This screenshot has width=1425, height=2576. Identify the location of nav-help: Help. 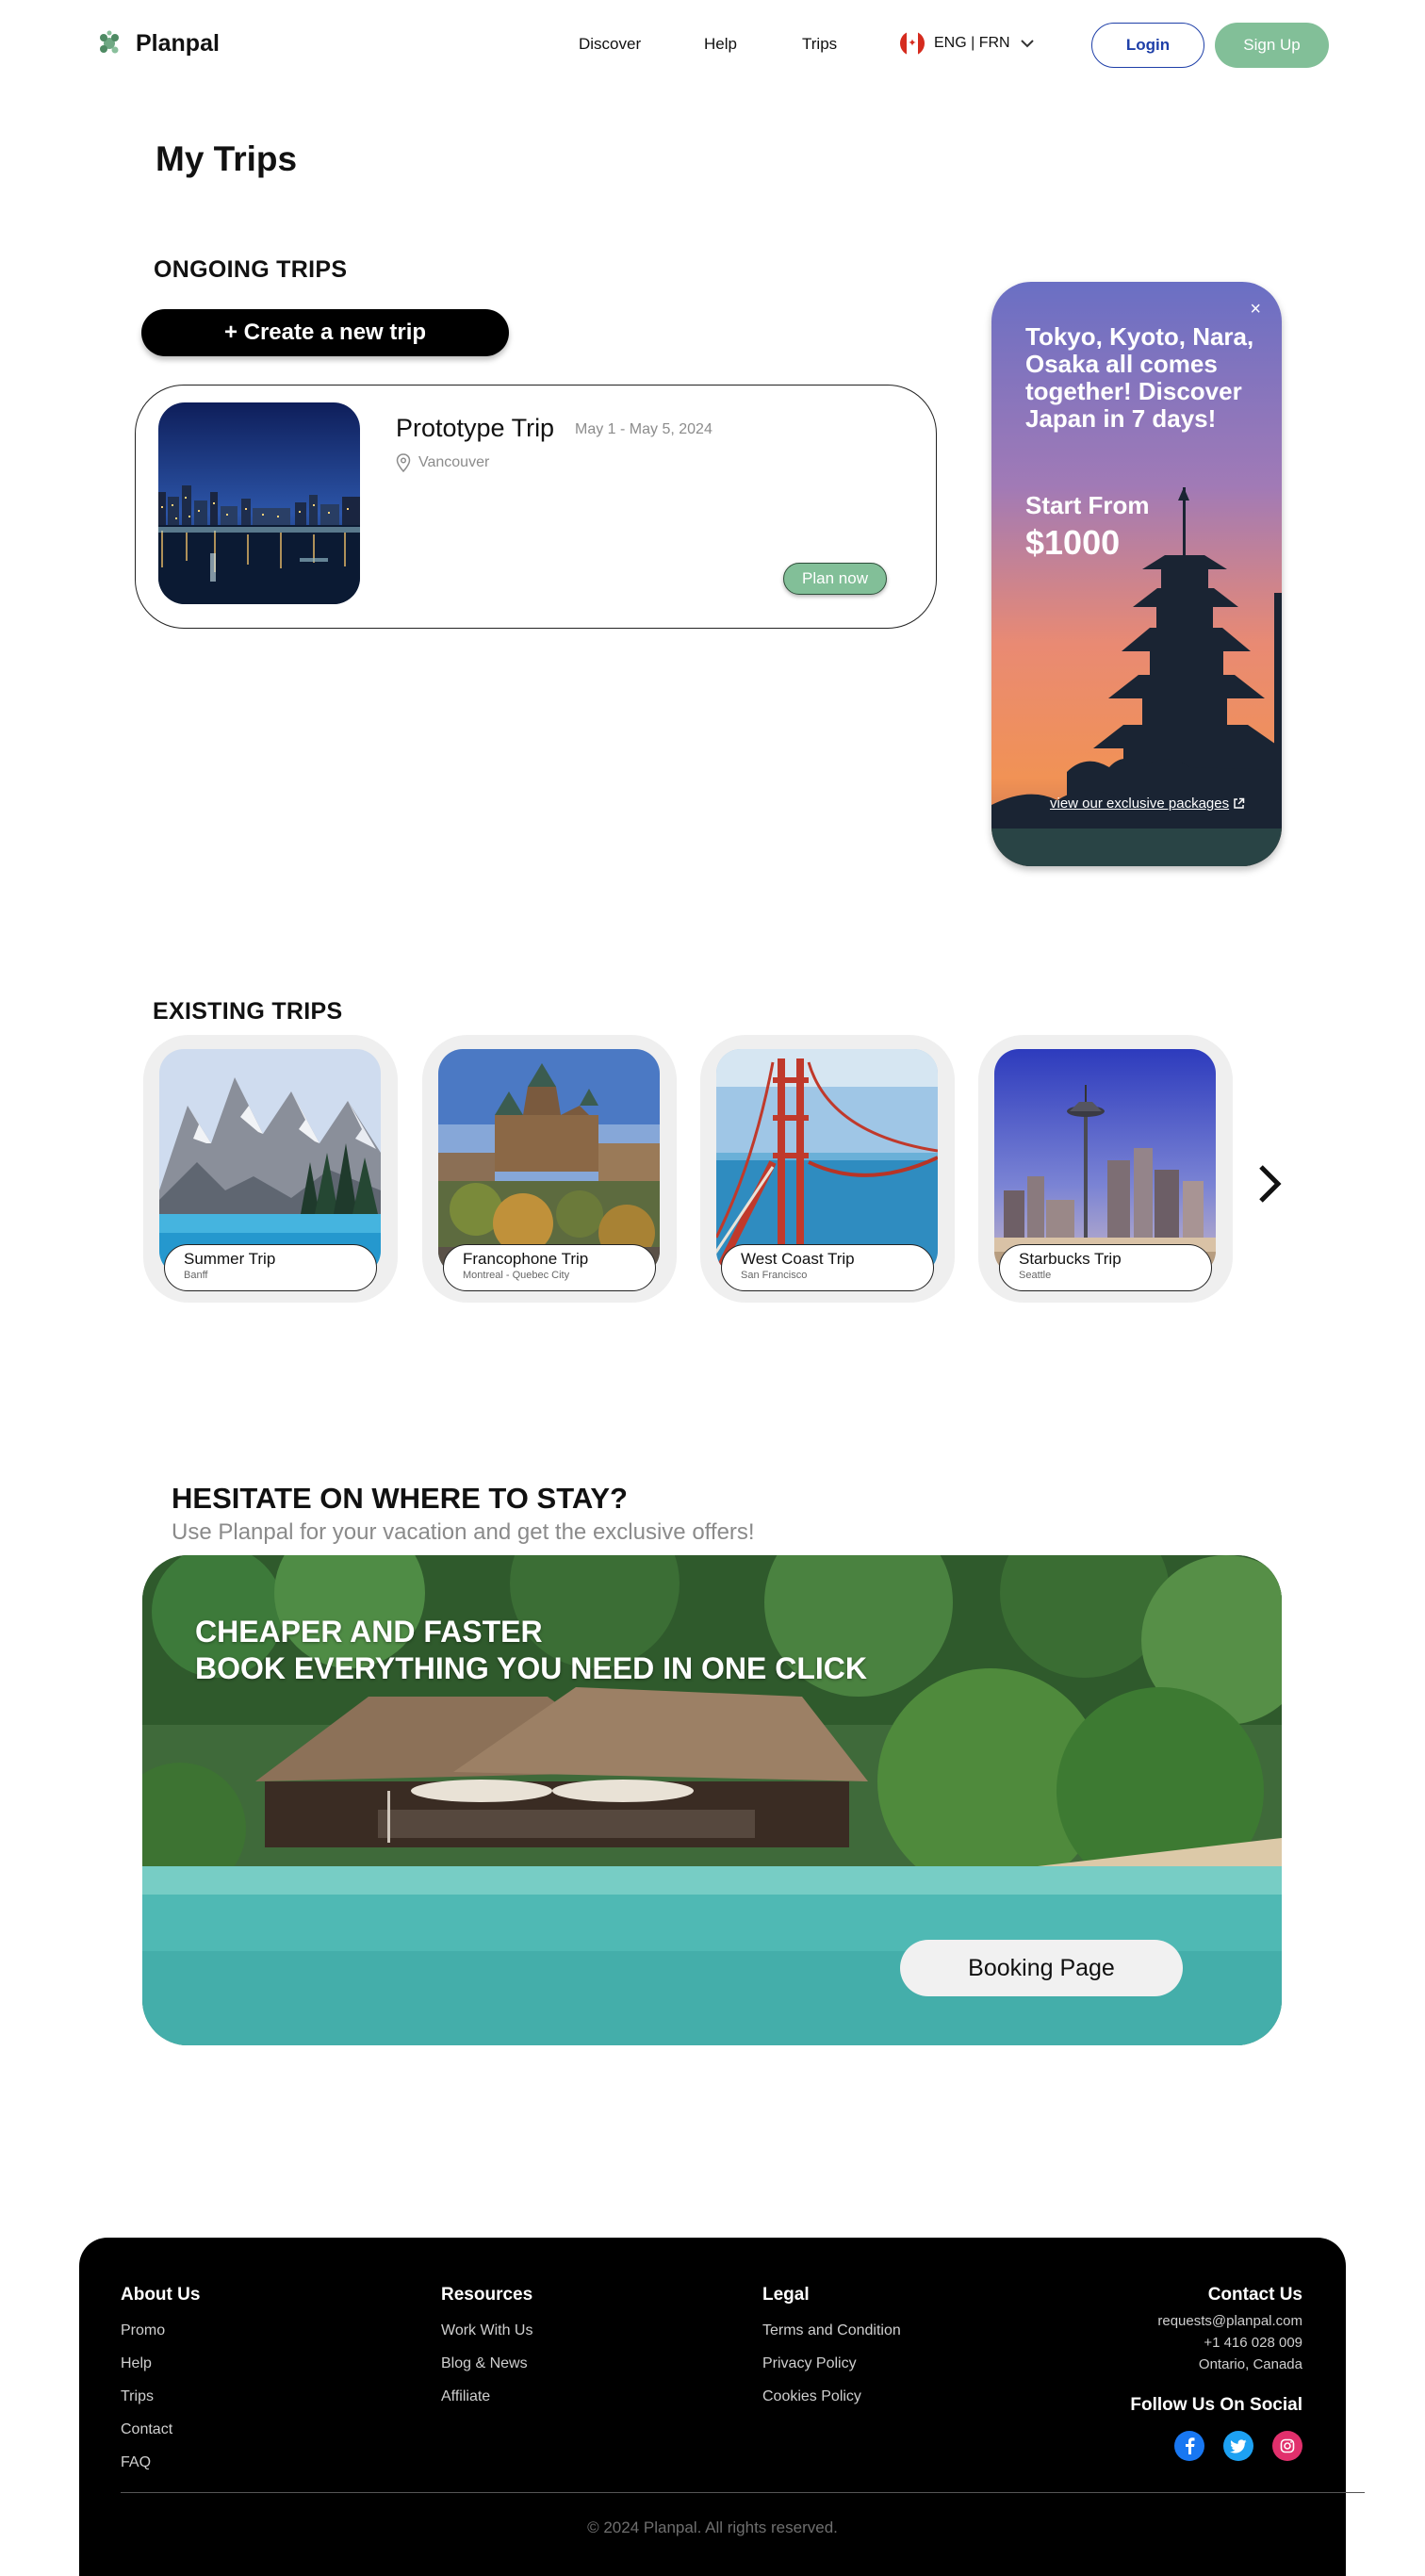
(721, 44).